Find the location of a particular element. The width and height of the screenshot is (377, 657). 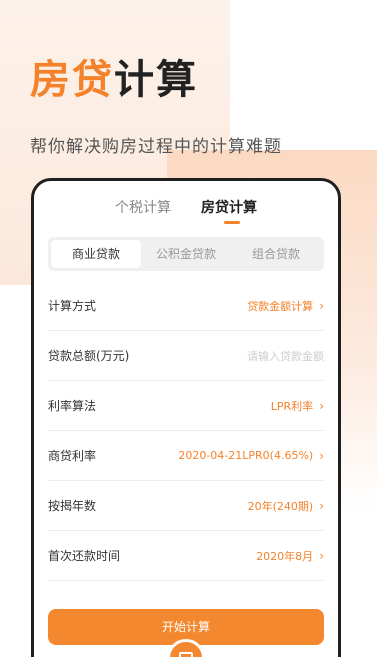

row-value: 2020年8月 › is located at coordinates (290, 556).